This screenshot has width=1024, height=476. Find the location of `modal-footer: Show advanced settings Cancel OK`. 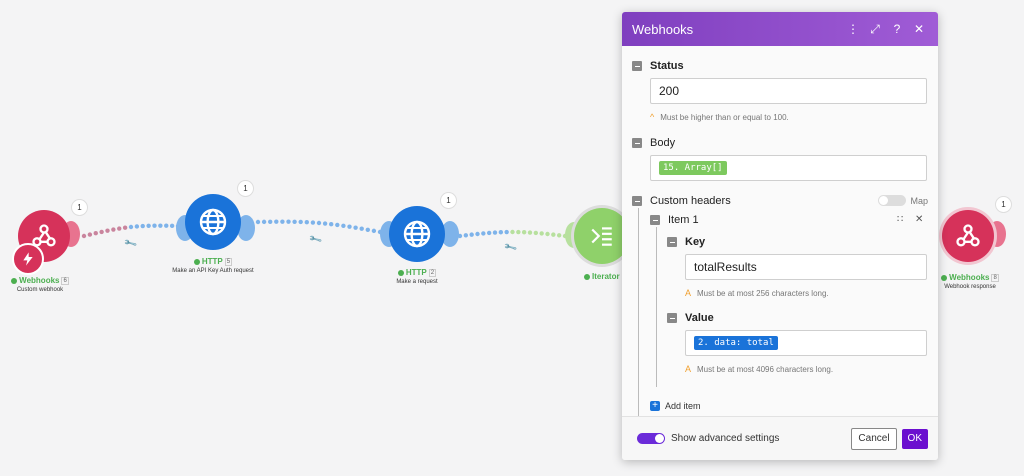

modal-footer: Show advanced settings Cancel OK is located at coordinates (780, 438).